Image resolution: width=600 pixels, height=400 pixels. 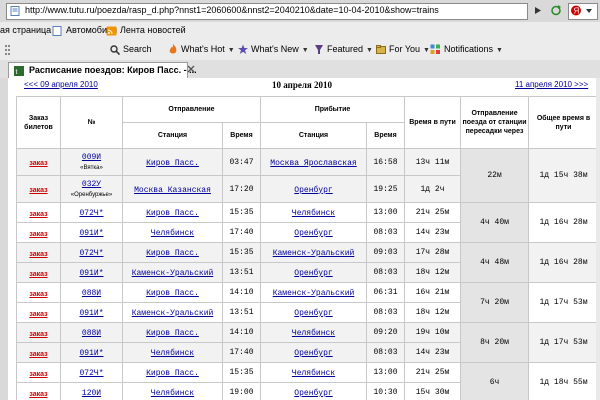 I want to click on toolbar-featured: Featured ▼, so click(x=343, y=49).